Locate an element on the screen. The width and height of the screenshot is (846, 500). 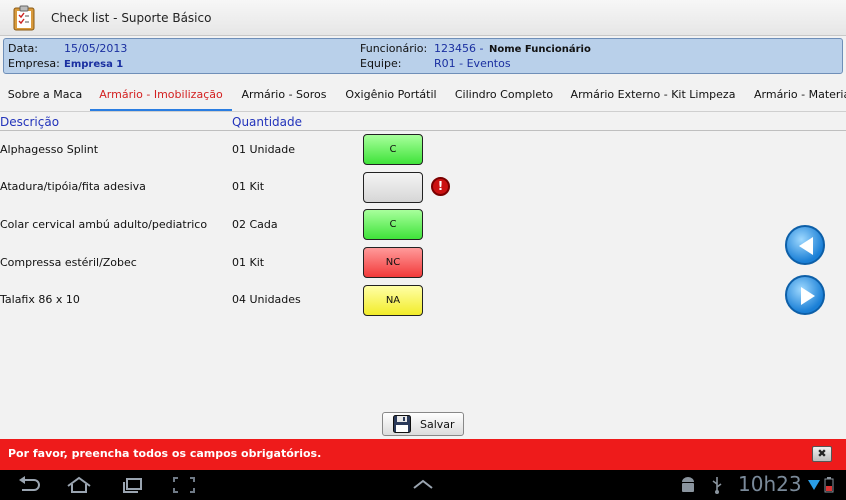
close-icon: ✖ is located at coordinates (822, 454).